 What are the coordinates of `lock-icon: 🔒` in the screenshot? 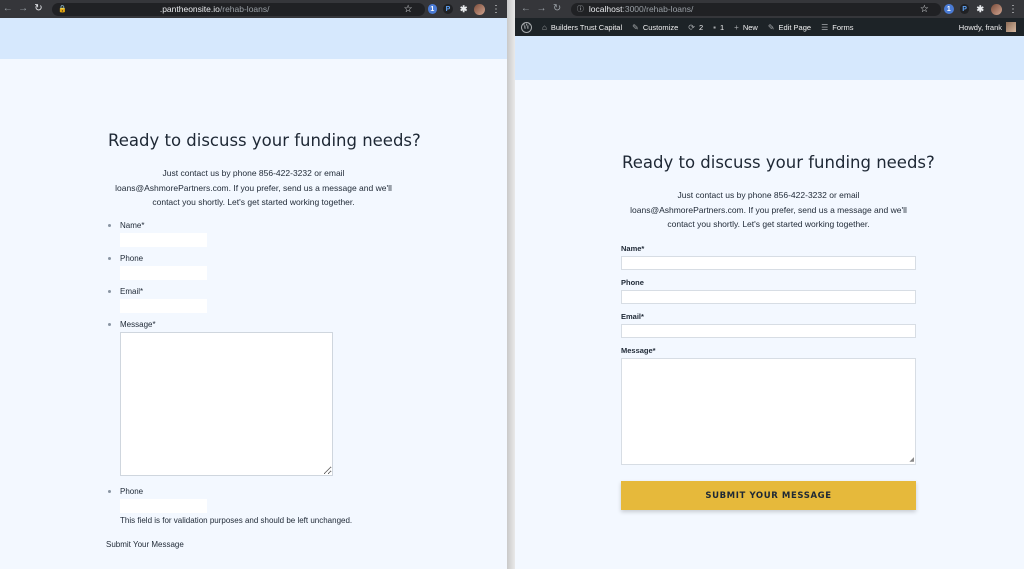 It's located at (62, 9).